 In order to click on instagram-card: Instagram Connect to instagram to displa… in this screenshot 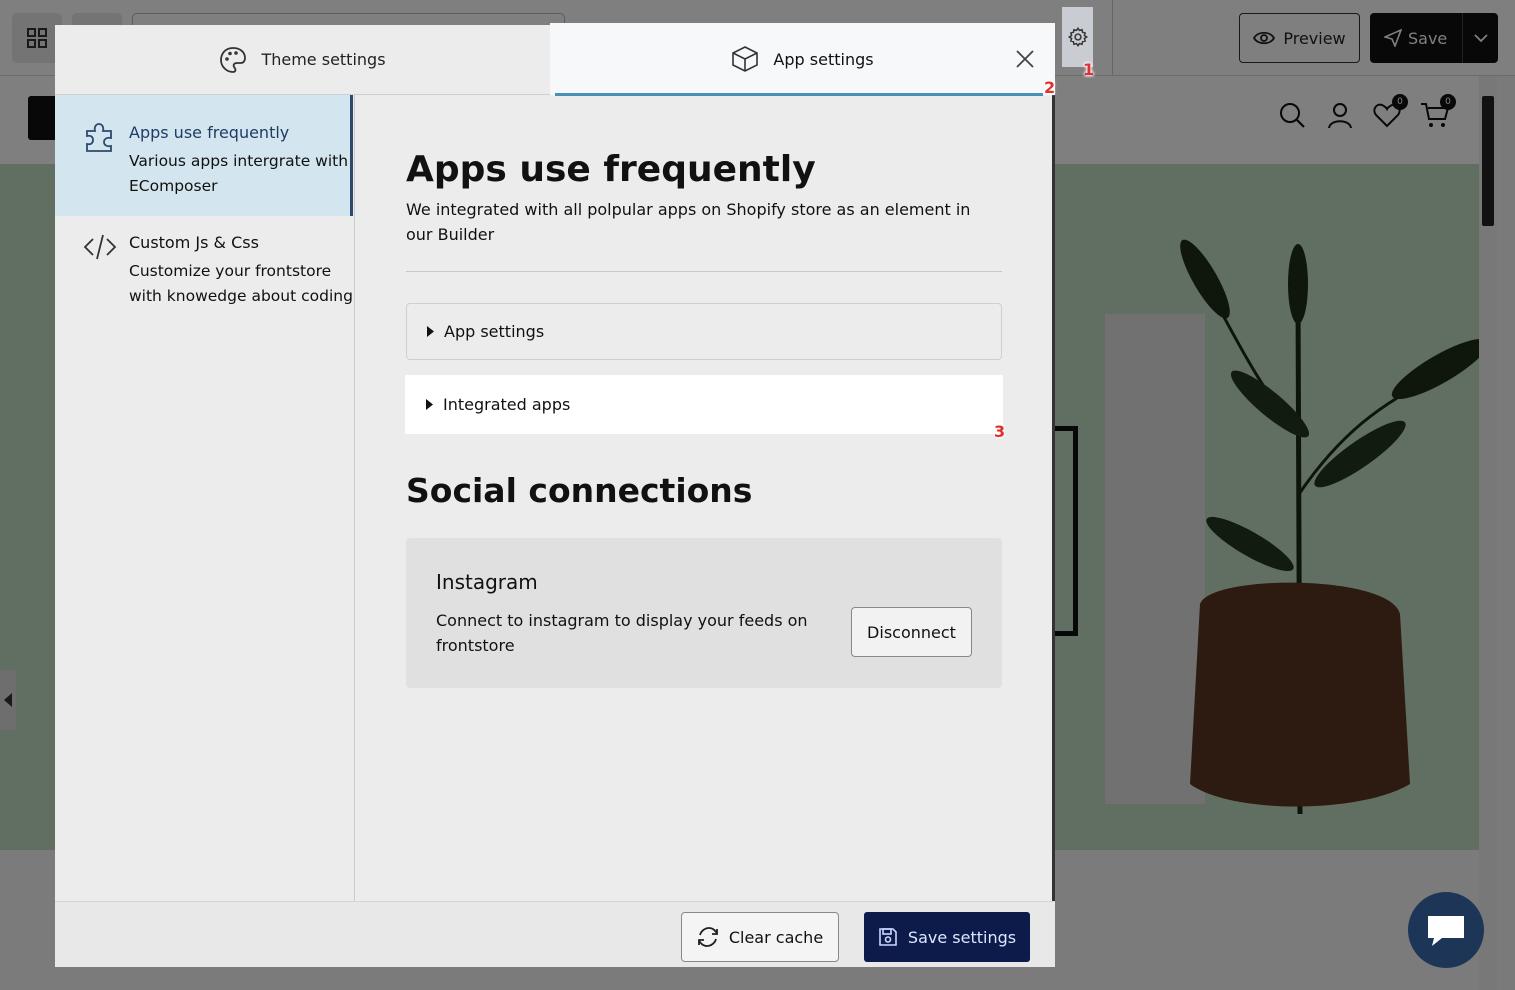, I will do `click(704, 613)`.